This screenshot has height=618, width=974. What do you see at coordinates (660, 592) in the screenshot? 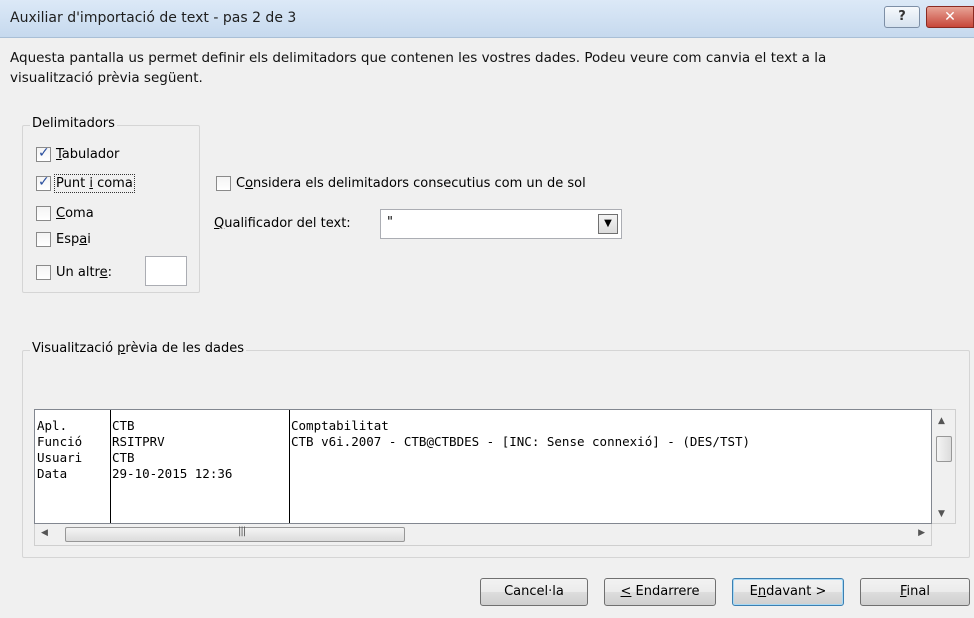
I see `back-button: < Endarrere` at bounding box center [660, 592].